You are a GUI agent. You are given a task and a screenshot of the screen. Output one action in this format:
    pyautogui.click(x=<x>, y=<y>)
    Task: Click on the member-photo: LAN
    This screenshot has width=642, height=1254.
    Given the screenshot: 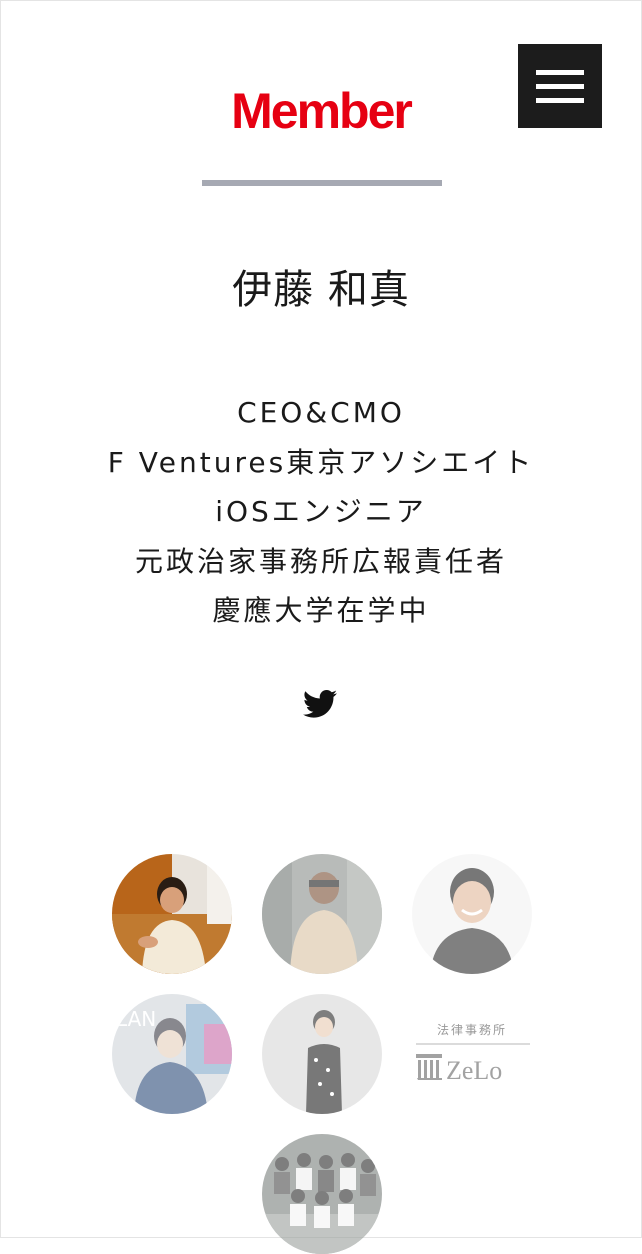 What is the action you would take?
    pyautogui.click(x=172, y=1054)
    